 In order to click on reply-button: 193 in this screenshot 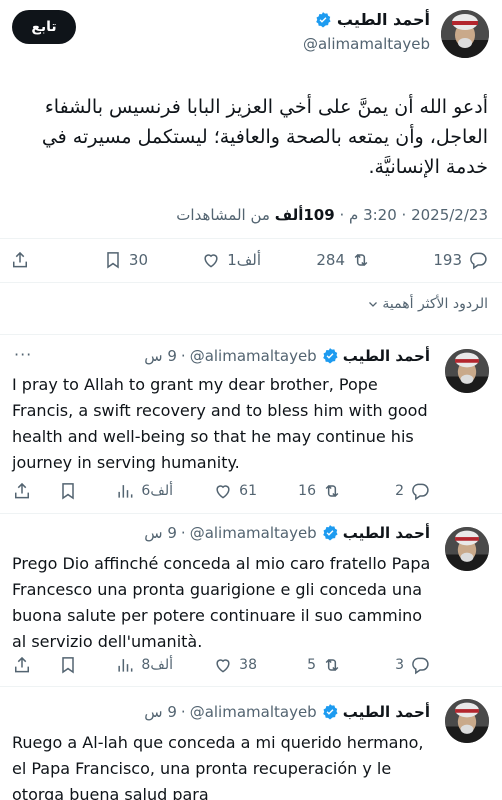, I will do `click(460, 260)`.